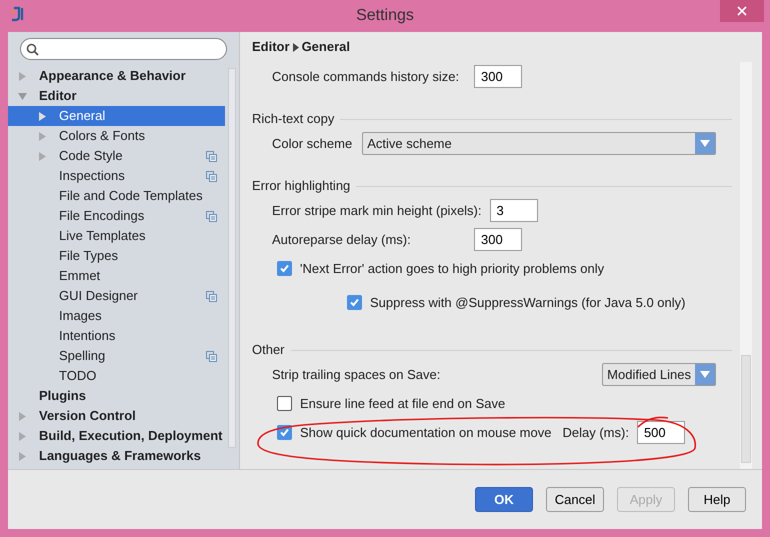 The image size is (770, 537). I want to click on tree-item: Colors & Fonts, so click(116, 136).